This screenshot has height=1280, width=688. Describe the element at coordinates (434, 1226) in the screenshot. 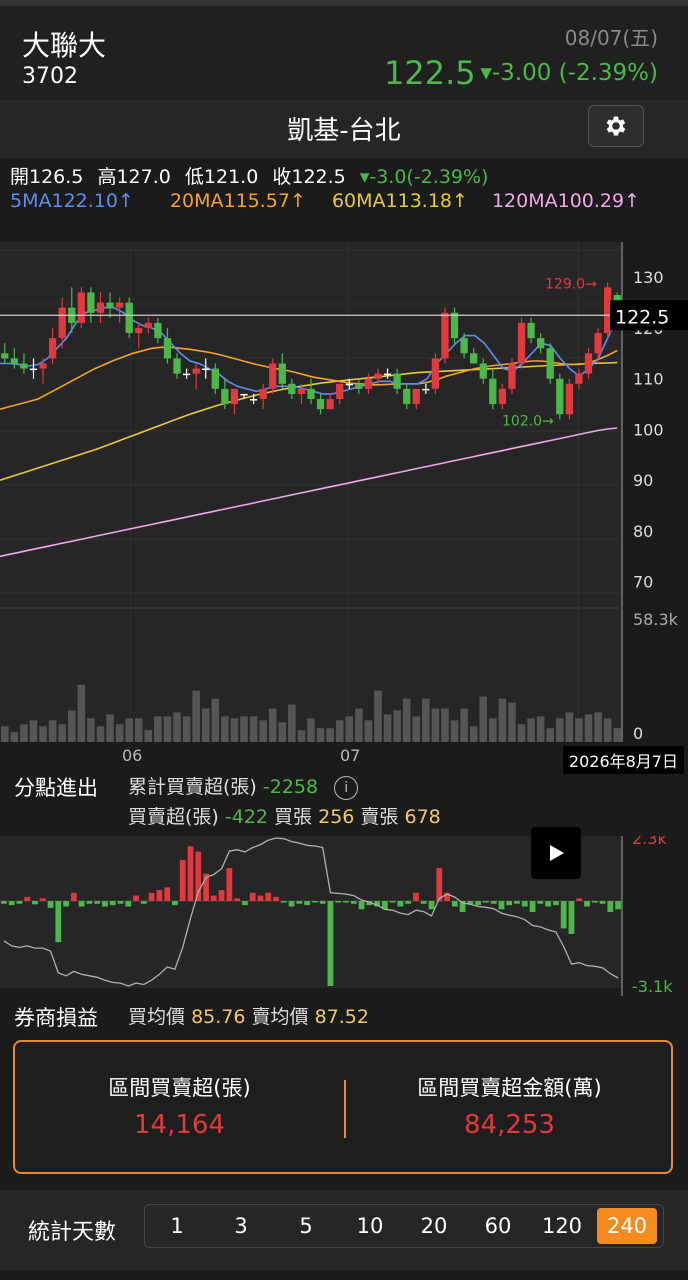

I see `days-option: 20` at that location.